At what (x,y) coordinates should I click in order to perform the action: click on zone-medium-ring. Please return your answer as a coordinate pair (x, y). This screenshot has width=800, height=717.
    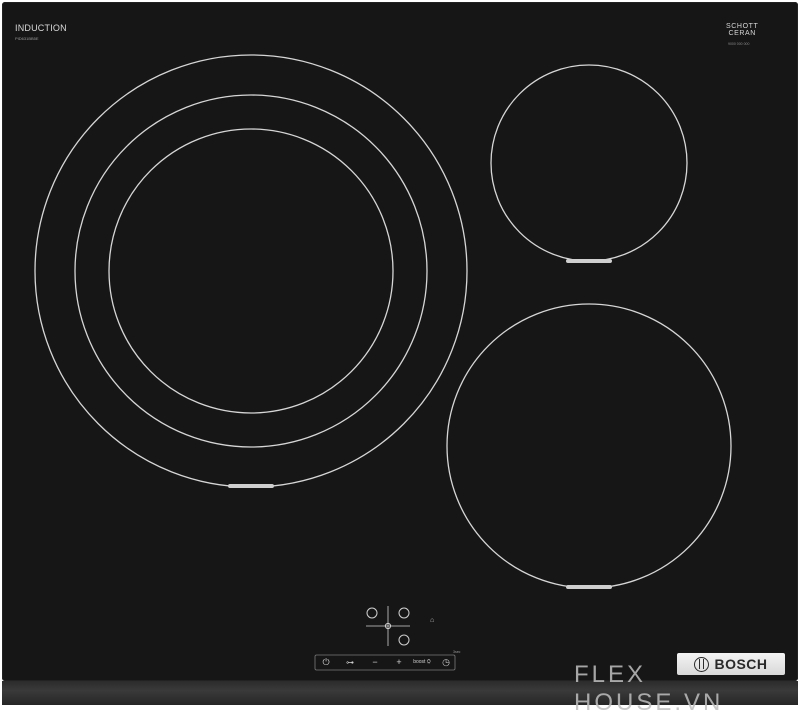
    Looking at the image, I should click on (589, 446).